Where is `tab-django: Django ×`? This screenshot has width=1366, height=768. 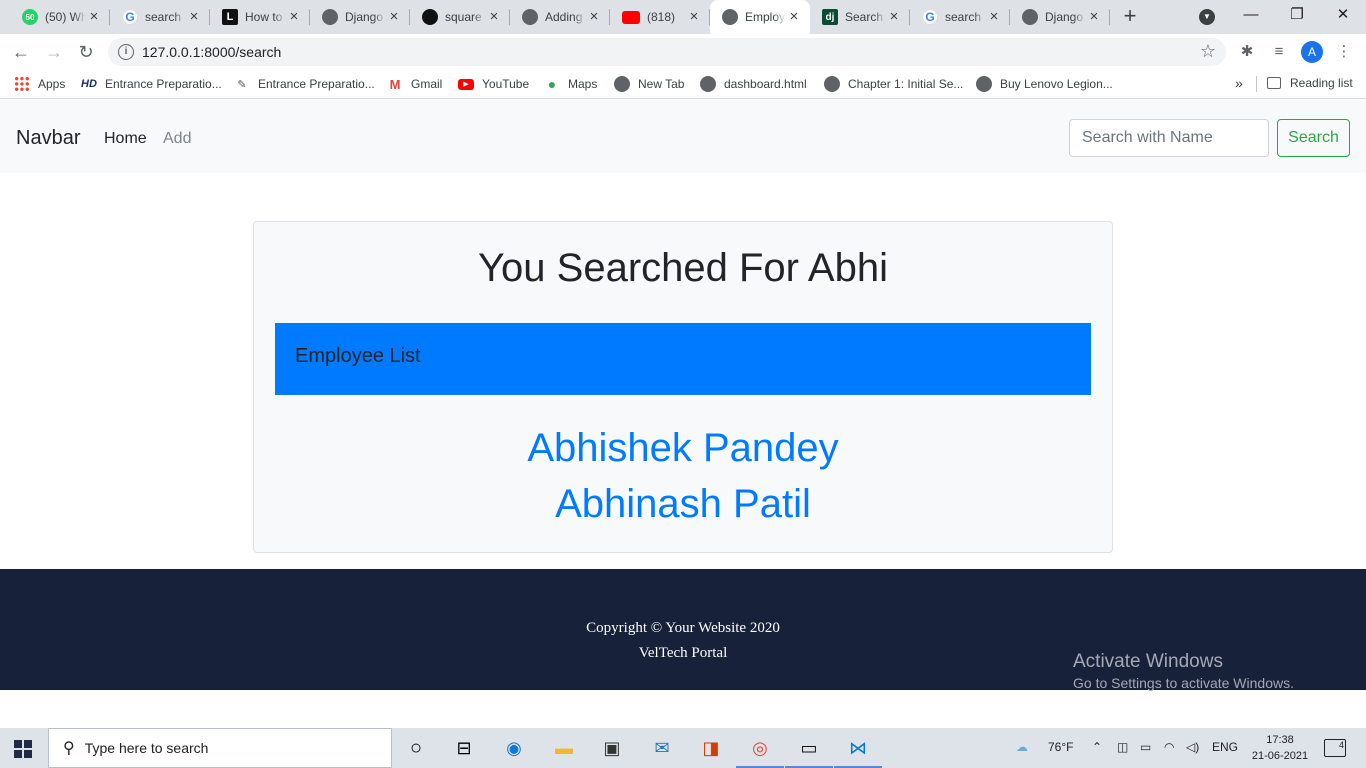
tab-django: Django × is located at coordinates (360, 17).